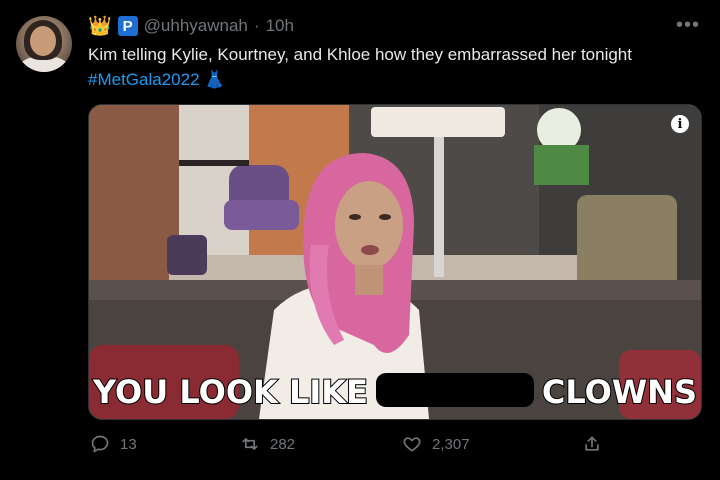  I want to click on user-handle: @uhhyawnah, so click(196, 26).